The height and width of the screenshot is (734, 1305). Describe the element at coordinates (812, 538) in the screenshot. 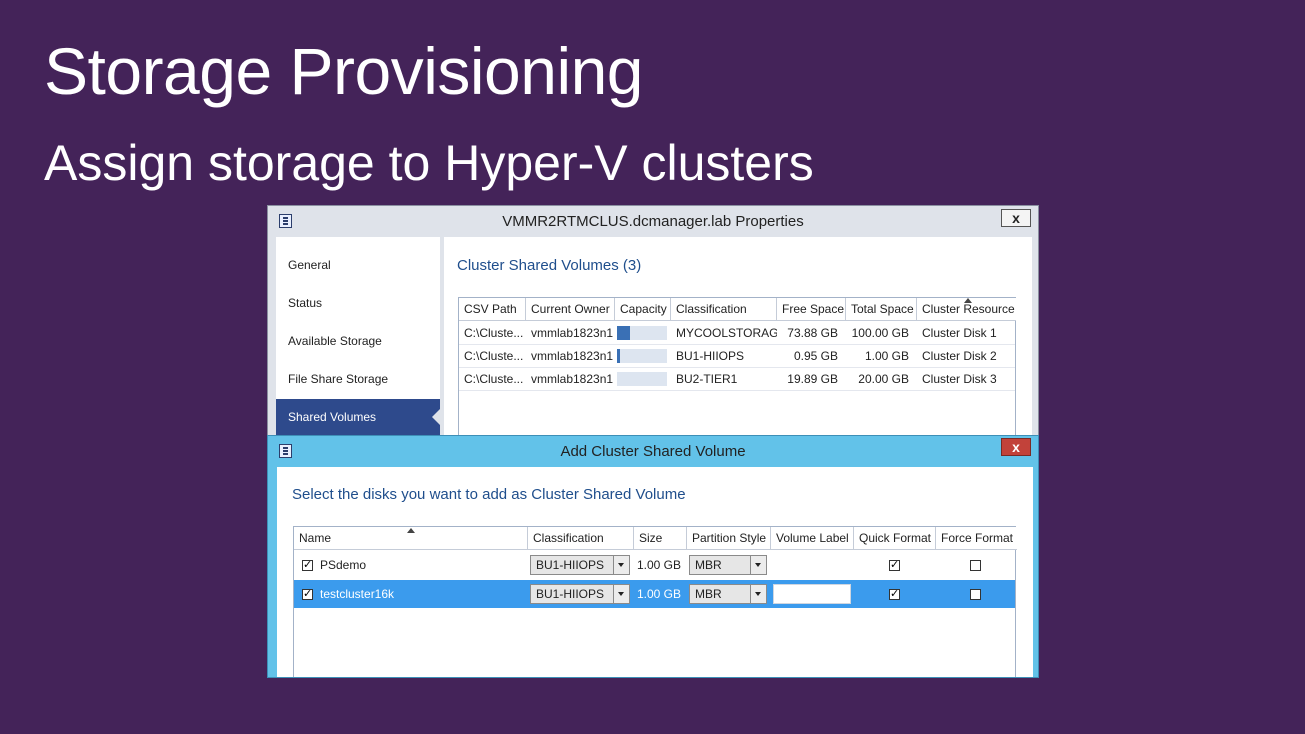

I see `col-header-volume-label: Volume Label` at that location.